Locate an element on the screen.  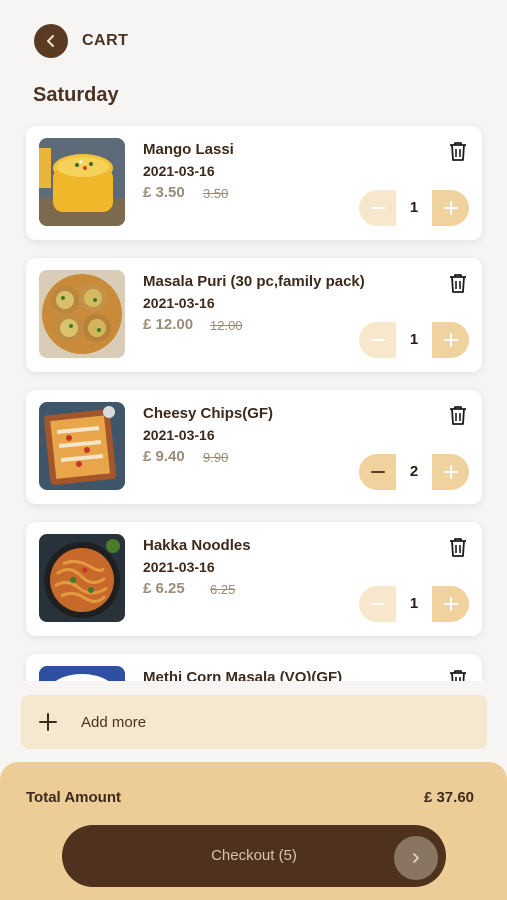
cart-item: Hakka Noodles 2021-03-16 £ 6.25 6.25 1 is located at coordinates (254, 579).